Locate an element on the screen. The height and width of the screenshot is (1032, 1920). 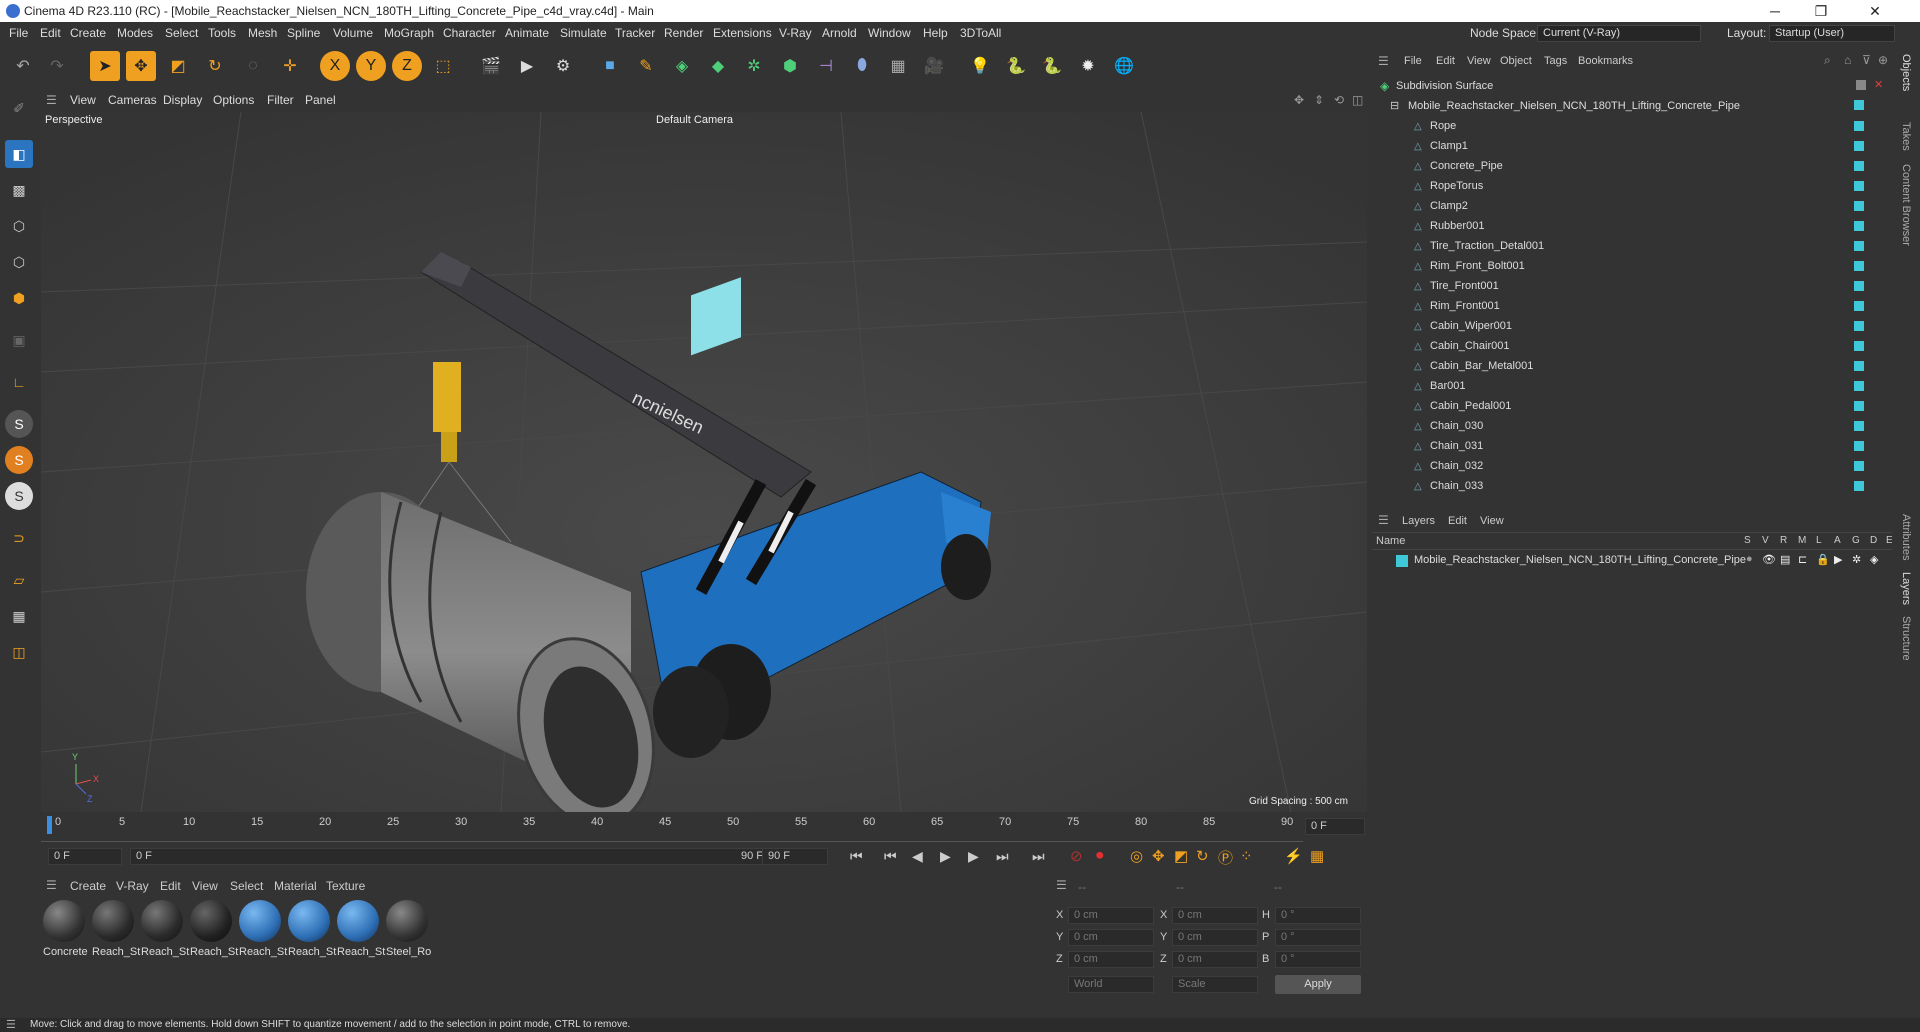
menu-mograph: MoGraph is located at coordinates (409, 33).